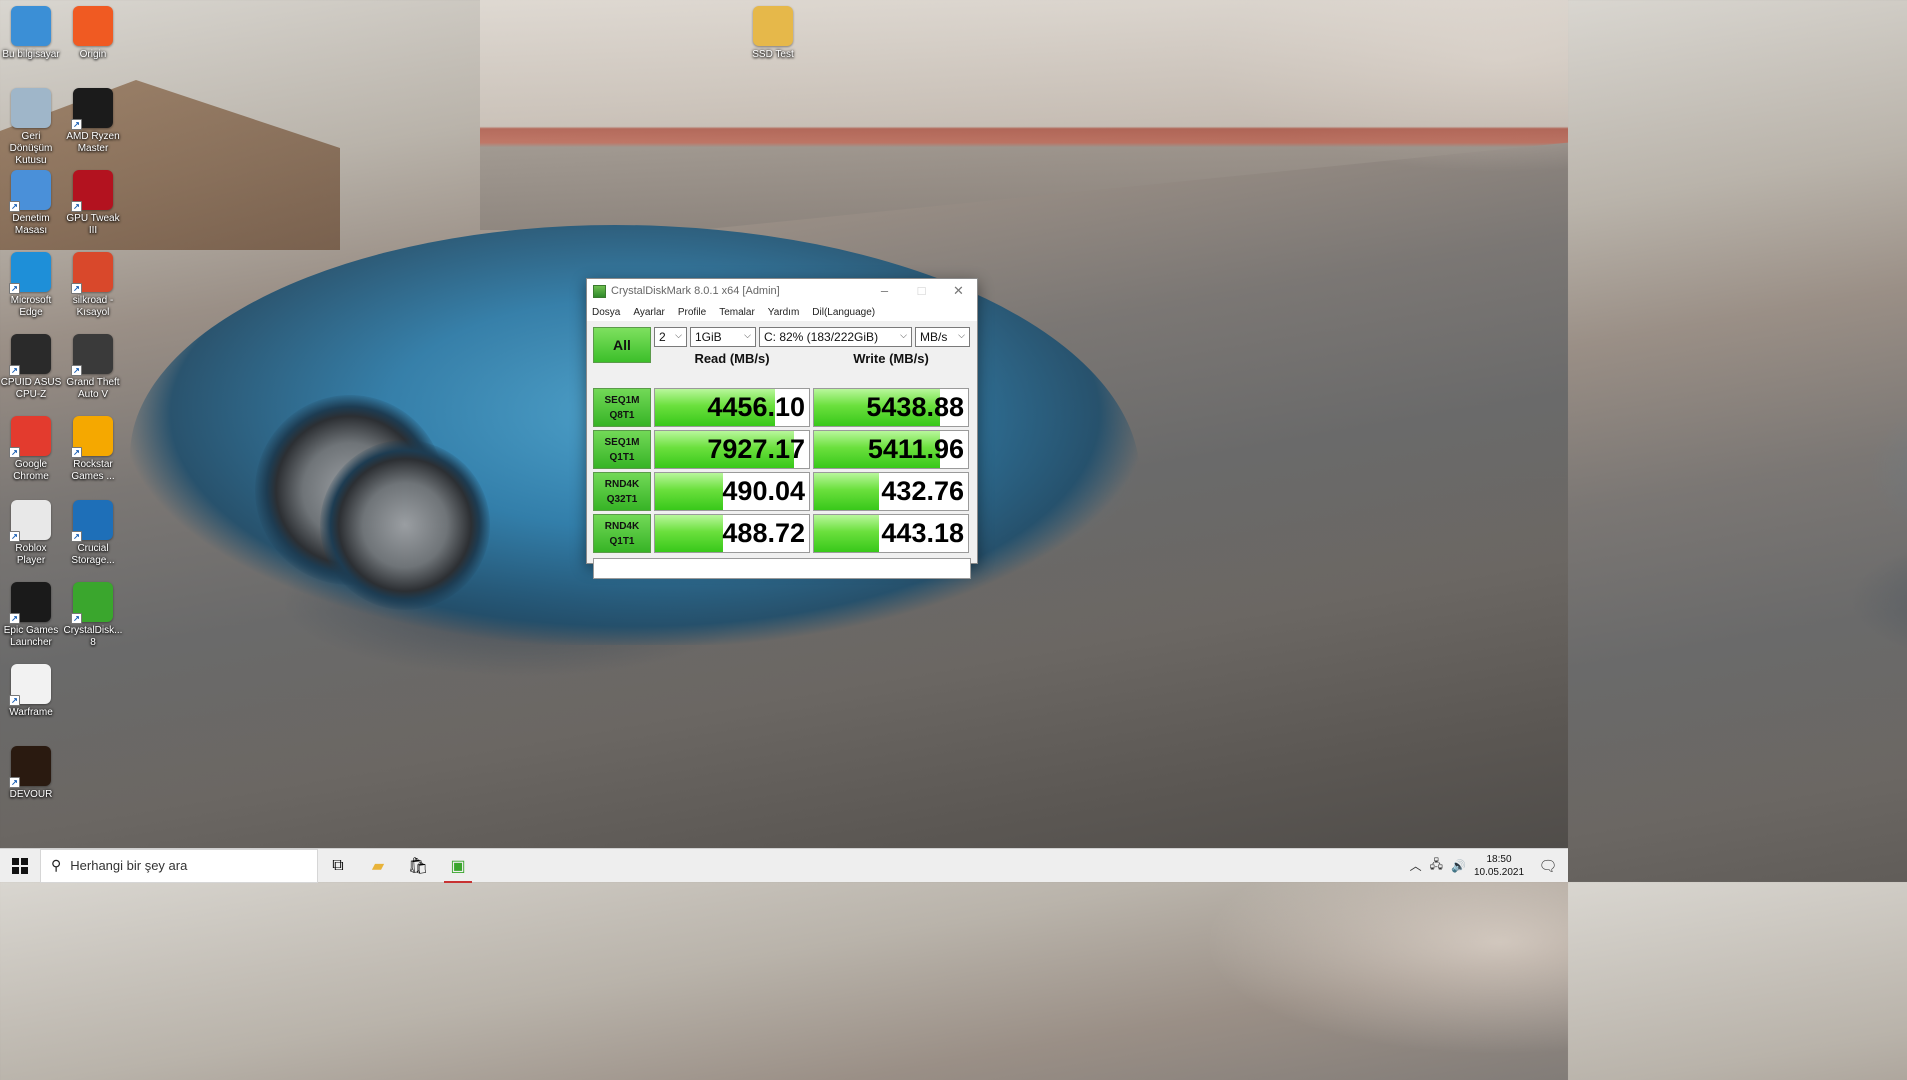 The width and height of the screenshot is (1907, 1080). What do you see at coordinates (93, 26) in the screenshot?
I see `origin-icon` at bounding box center [93, 26].